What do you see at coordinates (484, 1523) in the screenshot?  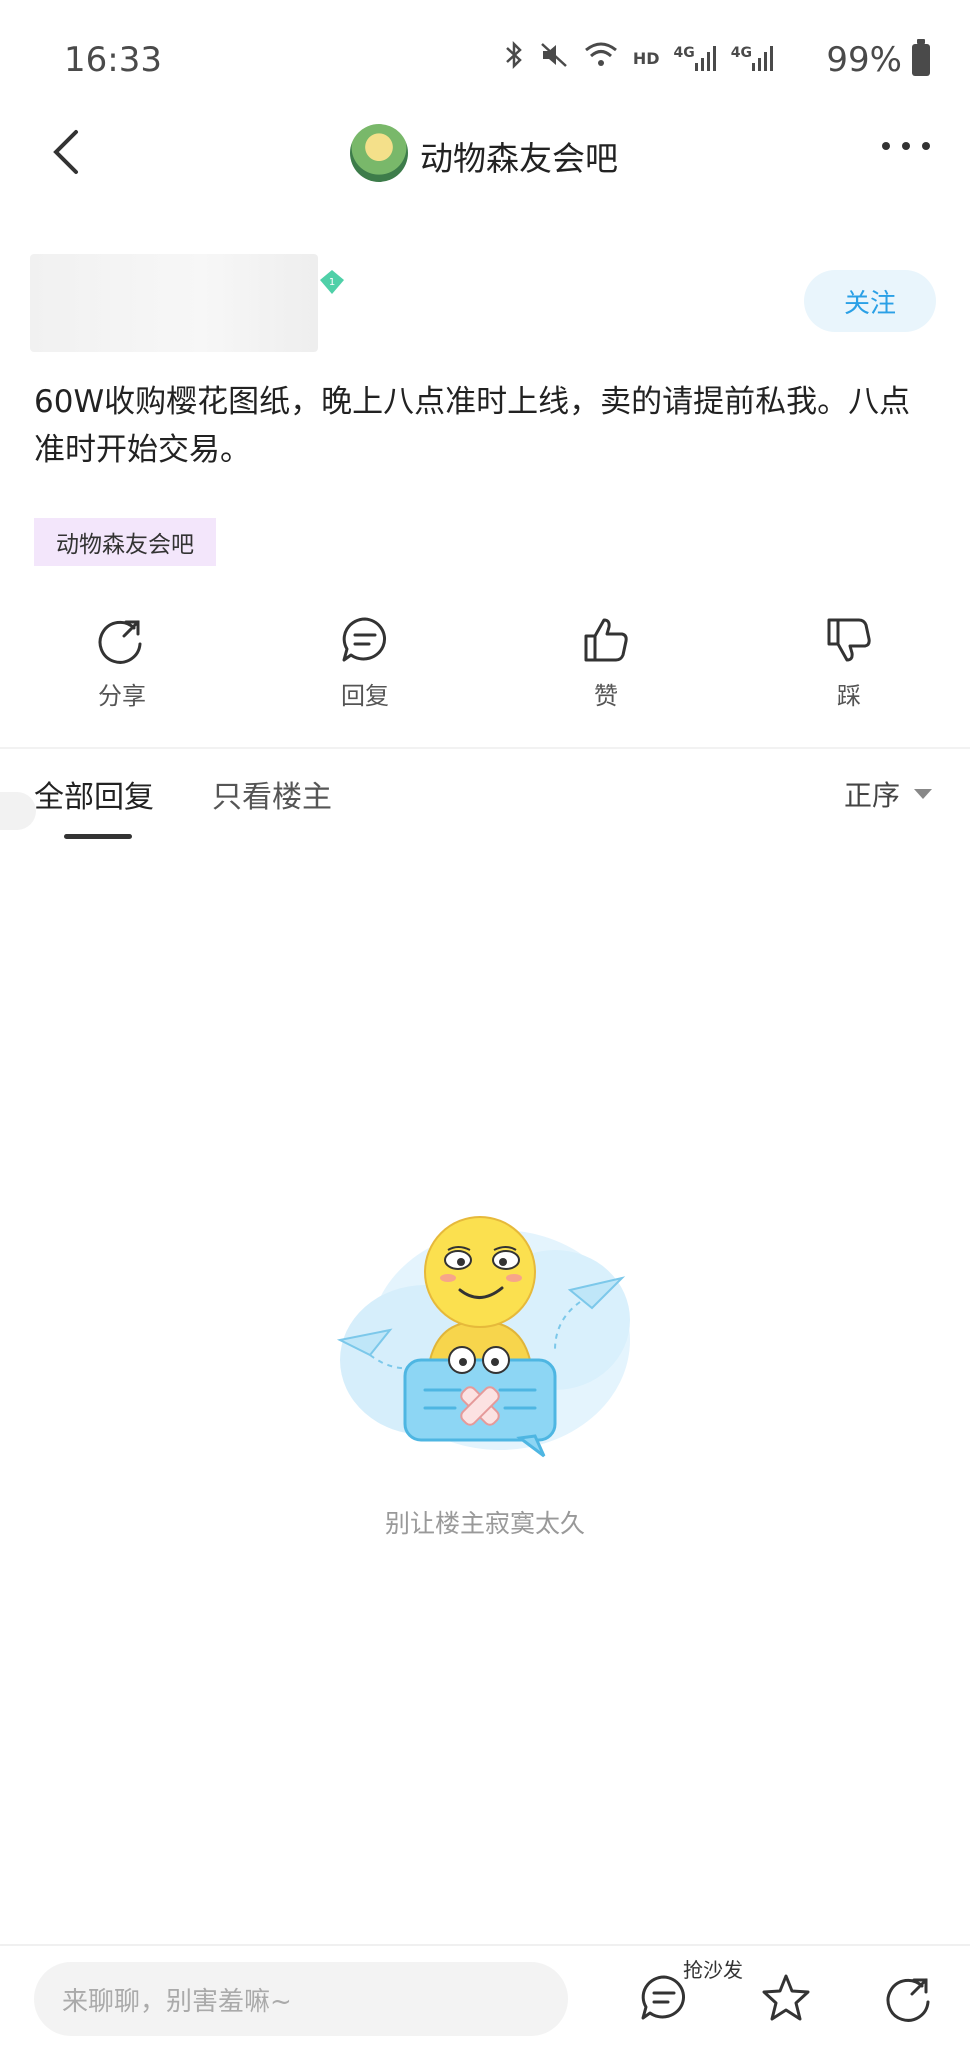 I see `empty-state-text: 别让楼主寂寞太久` at bounding box center [484, 1523].